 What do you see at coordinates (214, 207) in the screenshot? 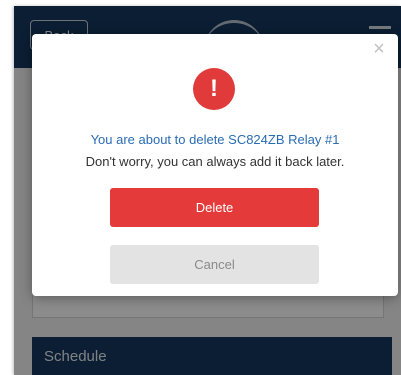
I see `delete-button: Delete` at bounding box center [214, 207].